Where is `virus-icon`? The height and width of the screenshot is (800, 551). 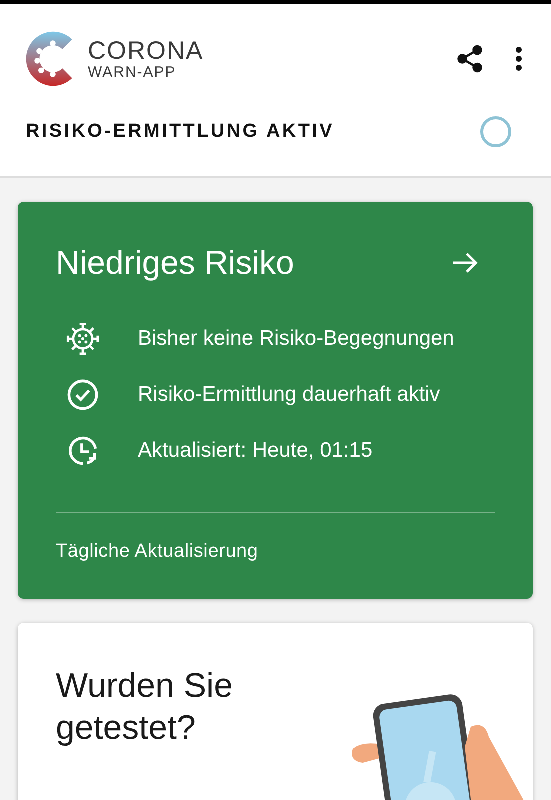 virus-icon is located at coordinates (83, 339).